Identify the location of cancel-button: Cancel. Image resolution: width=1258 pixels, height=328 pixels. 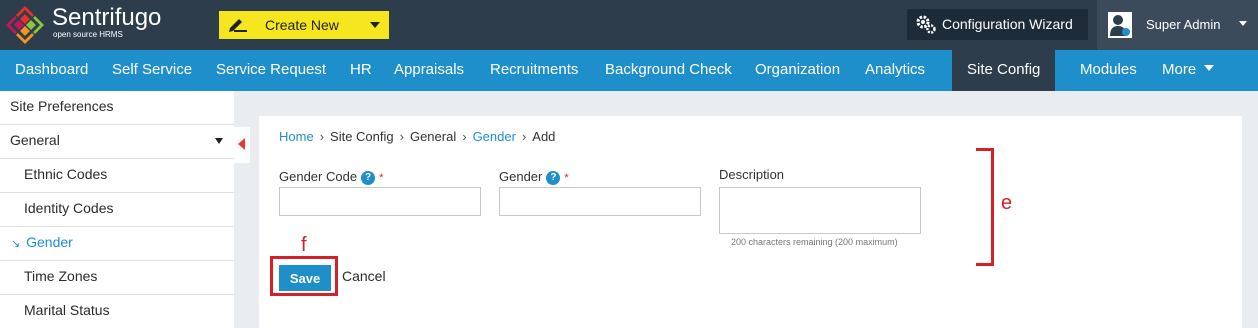
(364, 276).